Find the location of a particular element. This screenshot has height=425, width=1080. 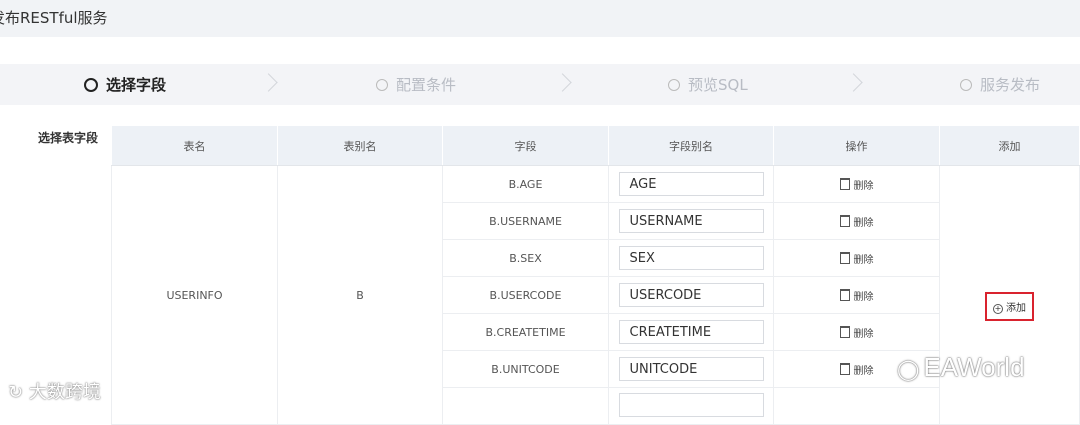

step-label: 选择字段 is located at coordinates (136, 85).